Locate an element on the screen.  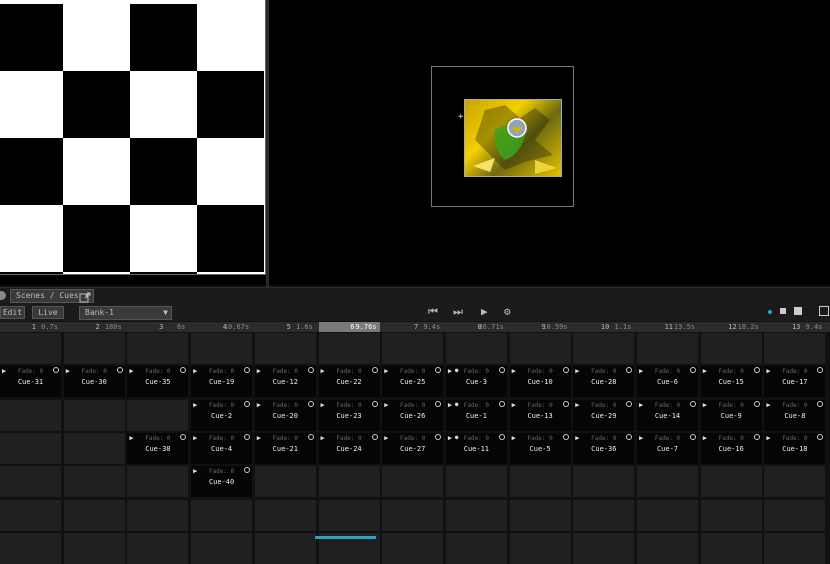
cue-slot: ▶ Fade: 0 Cue-4 is located at coordinates (222, 448).